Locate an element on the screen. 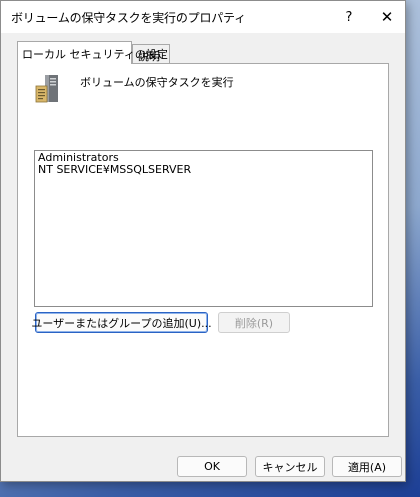 Image resolution: width=420 pixels, height=497 pixels. policy-name: ボリュームの保守タスクを実行 is located at coordinates (157, 82).